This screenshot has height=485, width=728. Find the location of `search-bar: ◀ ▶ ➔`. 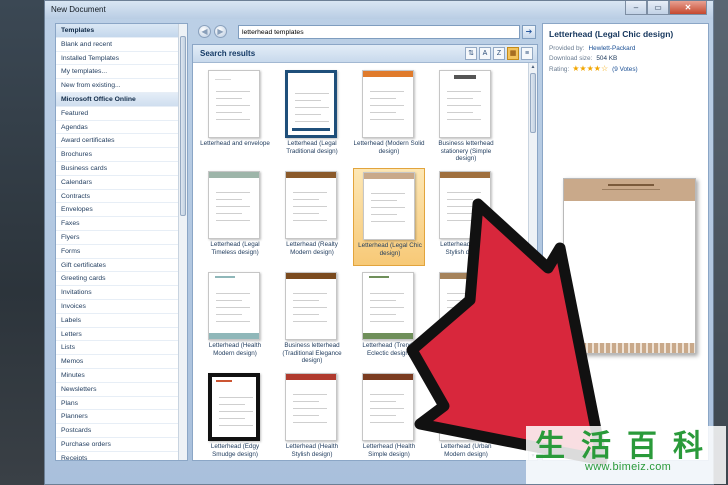

search-bar: ◀ ▶ ➔ is located at coordinates (366, 32).